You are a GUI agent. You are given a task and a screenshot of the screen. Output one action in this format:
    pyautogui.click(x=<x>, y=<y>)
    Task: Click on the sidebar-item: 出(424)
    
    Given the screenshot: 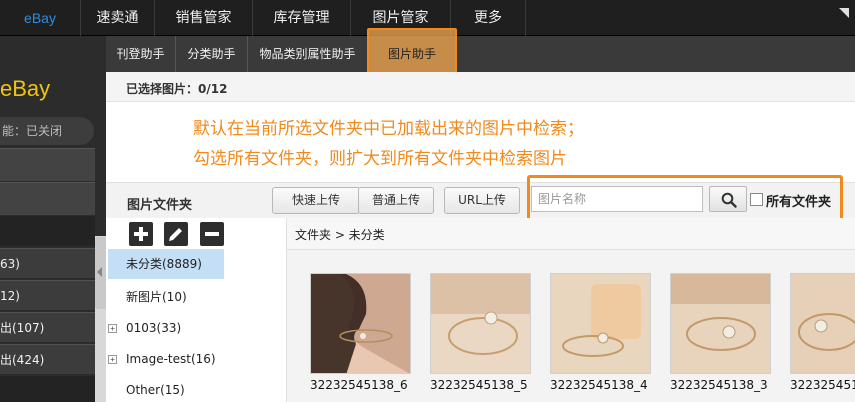 What is the action you would take?
    pyautogui.click(x=47, y=359)
    